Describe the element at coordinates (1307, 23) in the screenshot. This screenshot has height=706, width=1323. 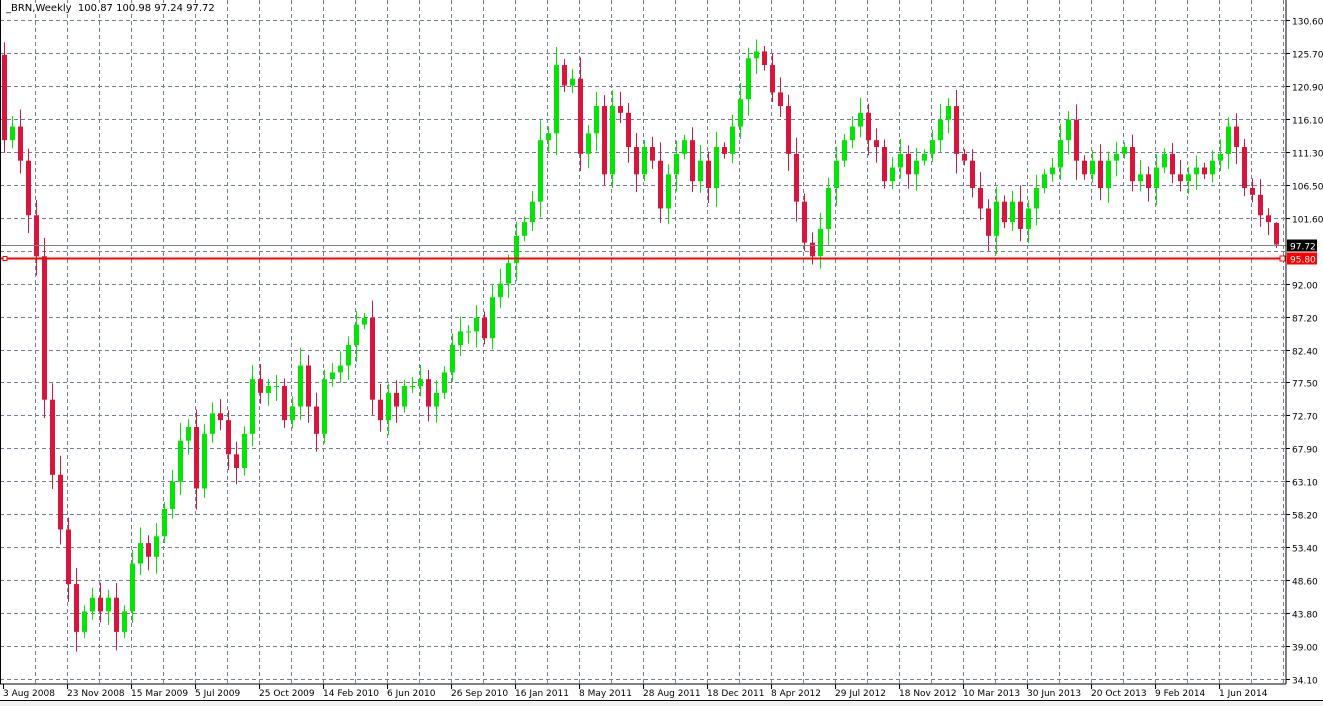
I see `price-tick-label: 130.60` at that location.